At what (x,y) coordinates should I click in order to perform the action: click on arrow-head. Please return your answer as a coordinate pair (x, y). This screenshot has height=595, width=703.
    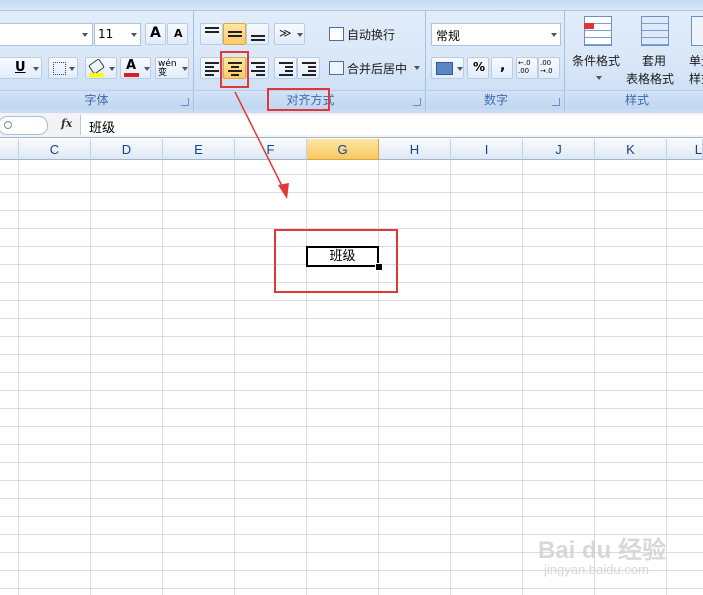
    Looking at the image, I should click on (283, 191).